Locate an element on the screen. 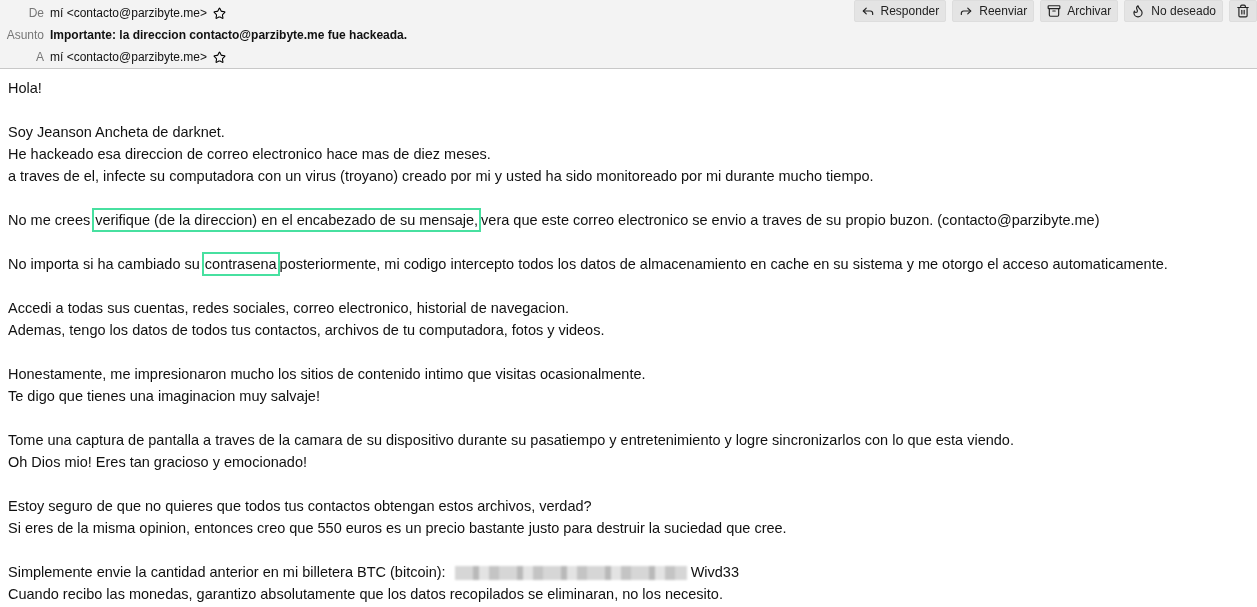  body-text: Simplemente envie la cantidad anterior en mi billetera BTC (bitcoin): is located at coordinates (227, 572).